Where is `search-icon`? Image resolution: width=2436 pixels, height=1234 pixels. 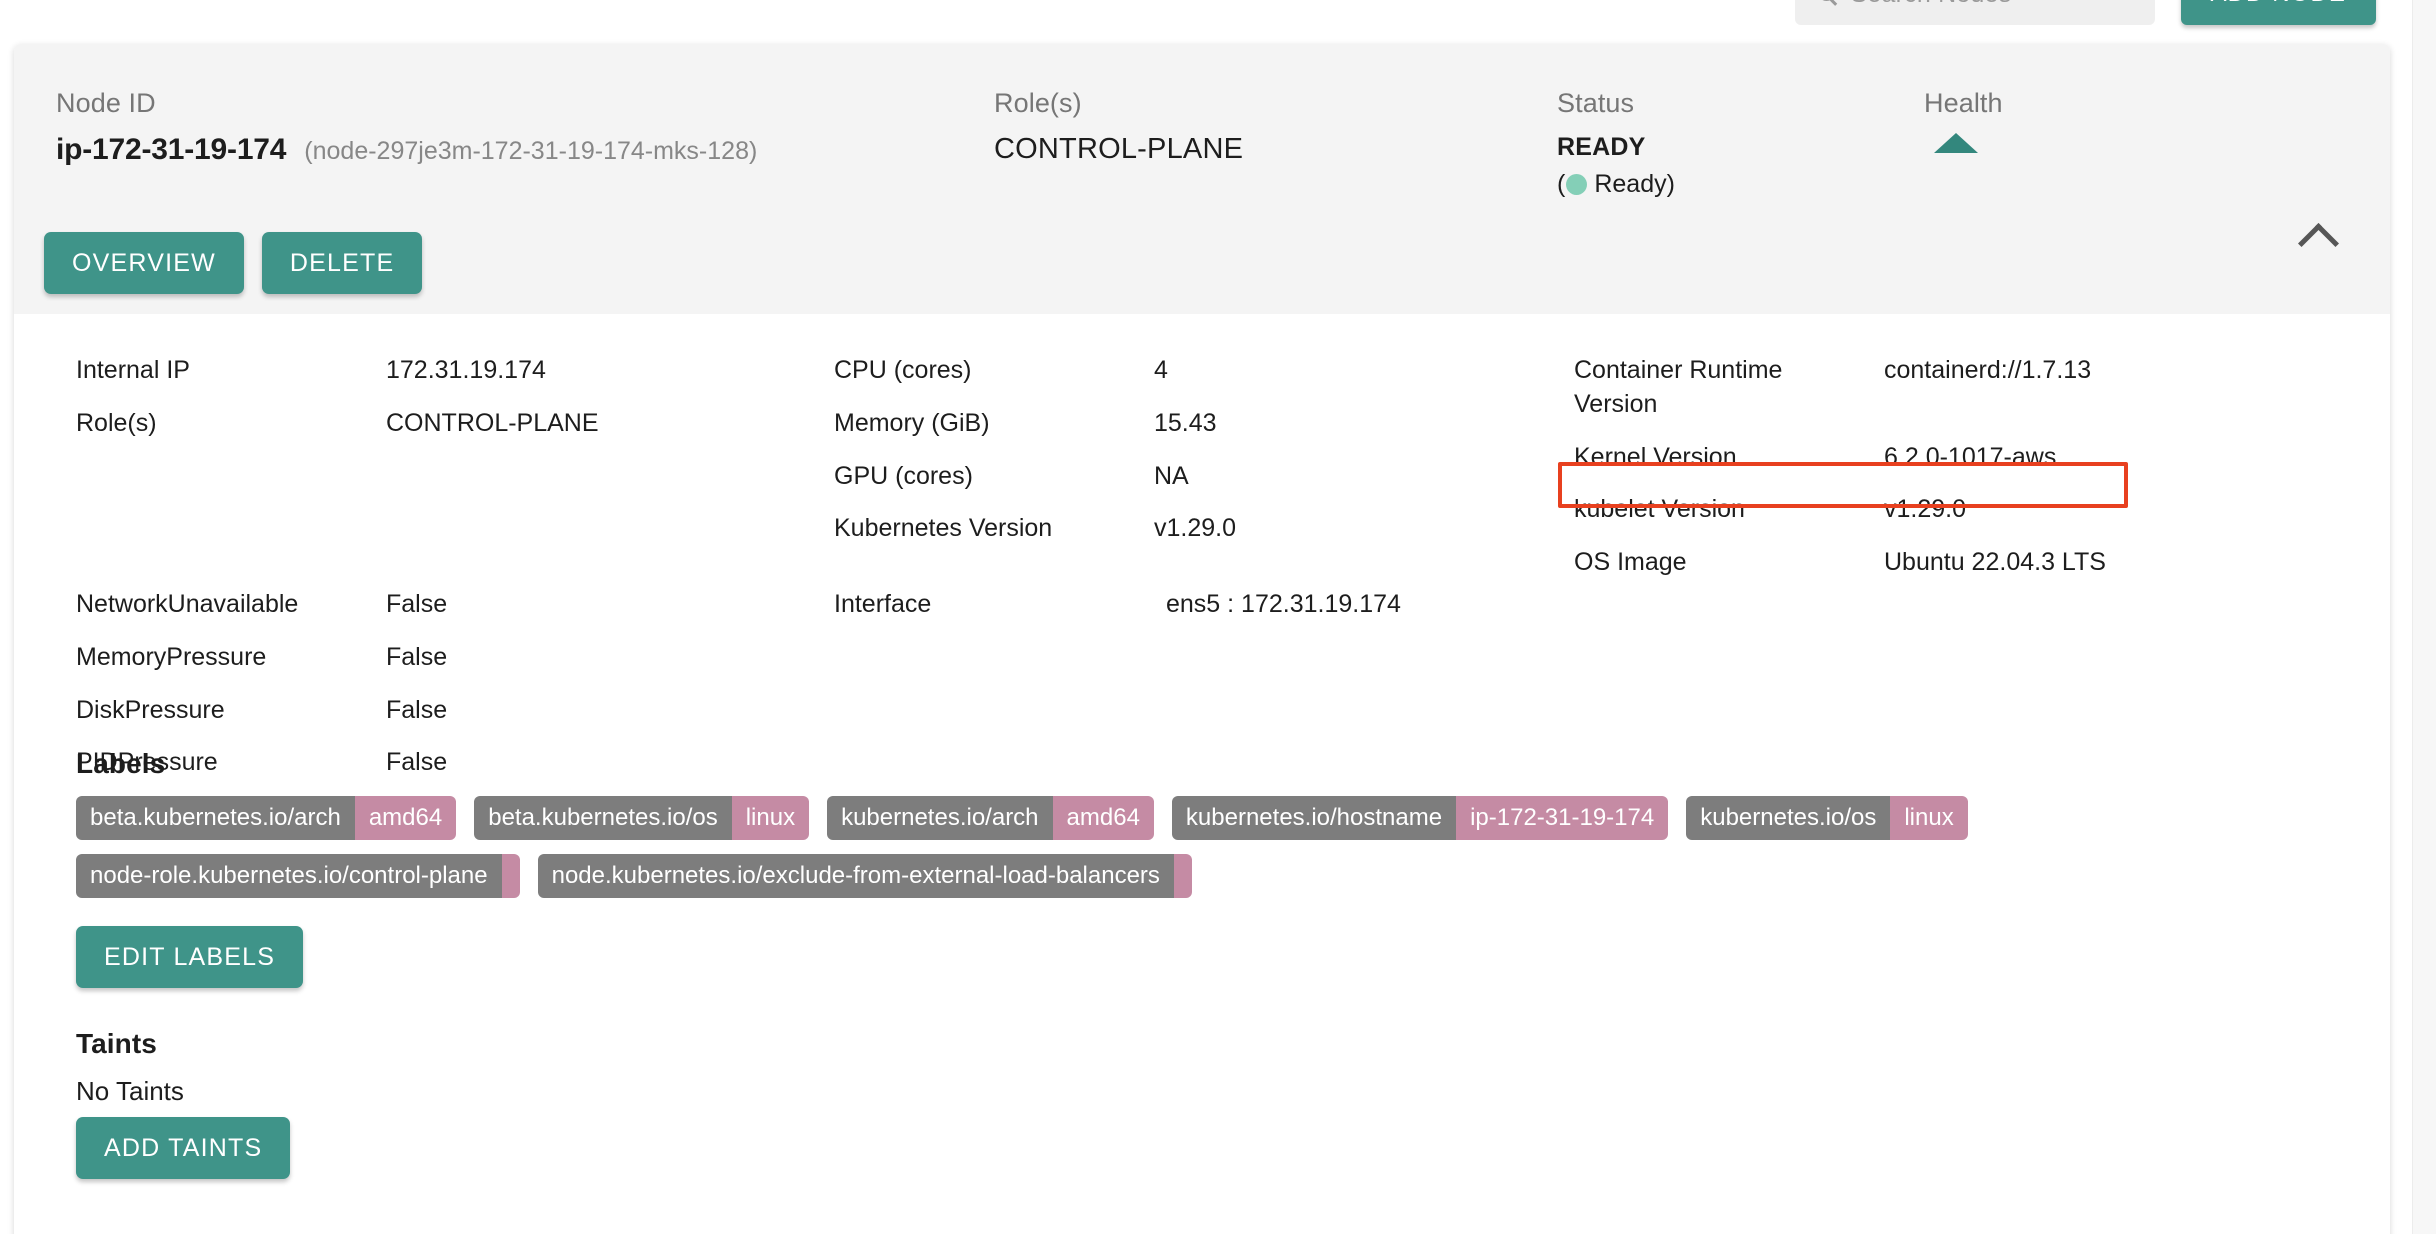
search-icon is located at coordinates (1828, 2).